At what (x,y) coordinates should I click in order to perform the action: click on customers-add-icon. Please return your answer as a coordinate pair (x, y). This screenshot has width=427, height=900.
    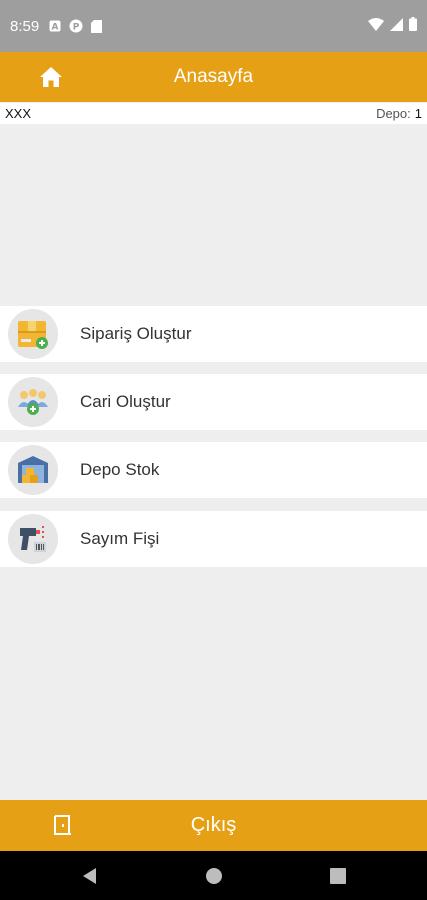
    Looking at the image, I should click on (33, 402).